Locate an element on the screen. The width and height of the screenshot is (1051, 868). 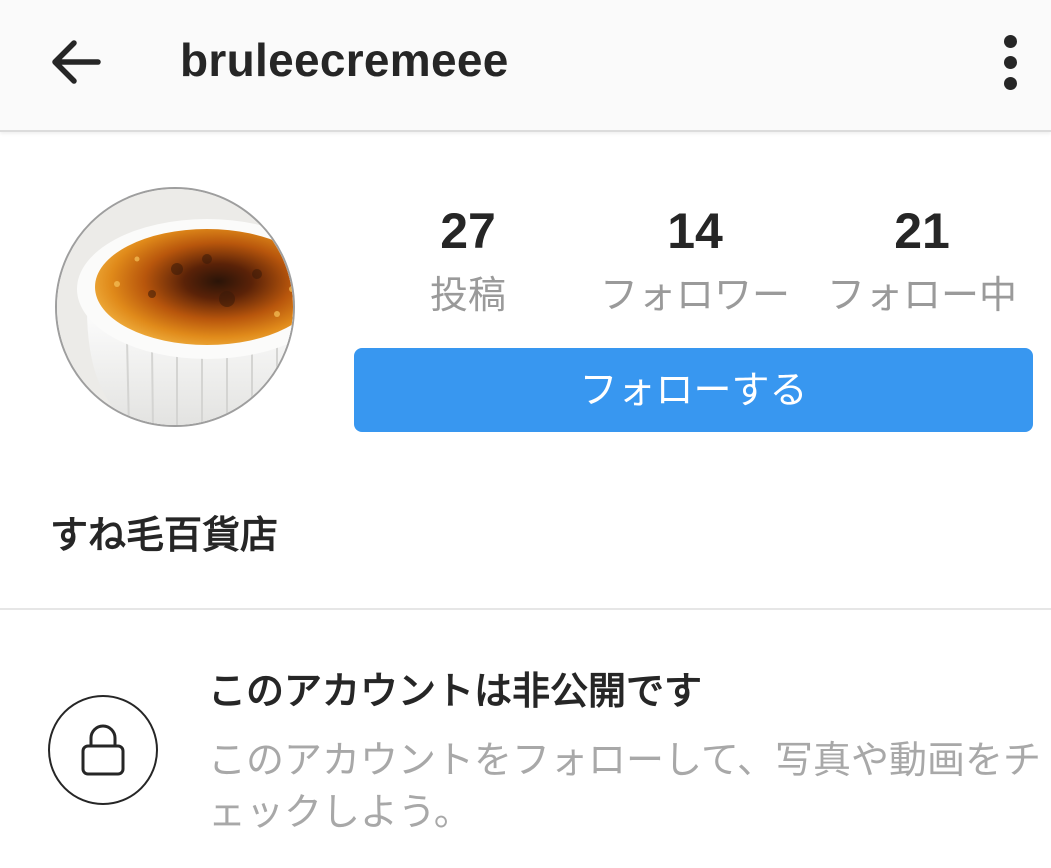
arrow-left-icon is located at coordinates (76, 62).